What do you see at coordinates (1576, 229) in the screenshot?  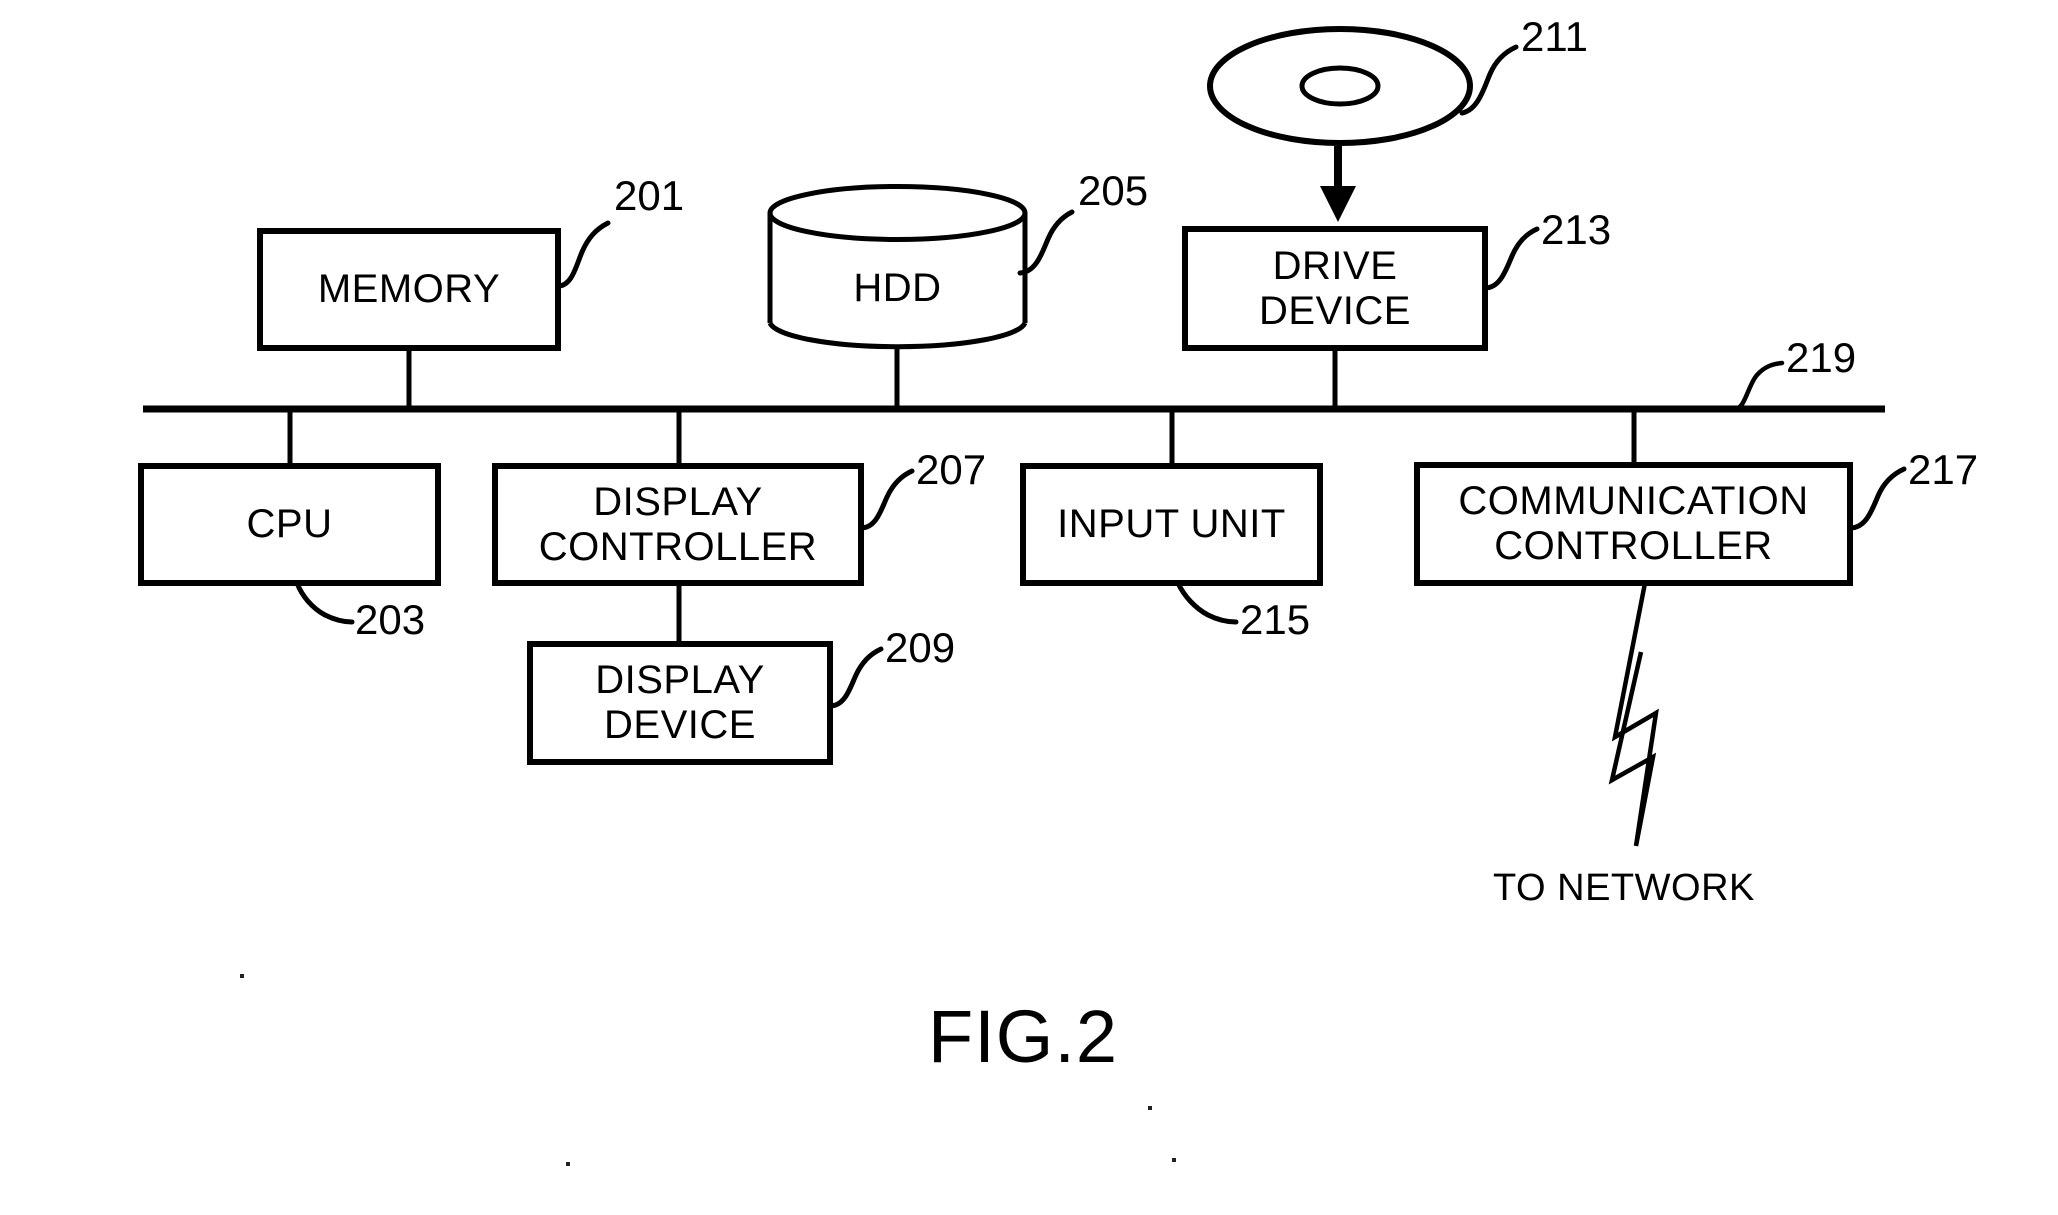 I see `ref-number-213: 213` at bounding box center [1576, 229].